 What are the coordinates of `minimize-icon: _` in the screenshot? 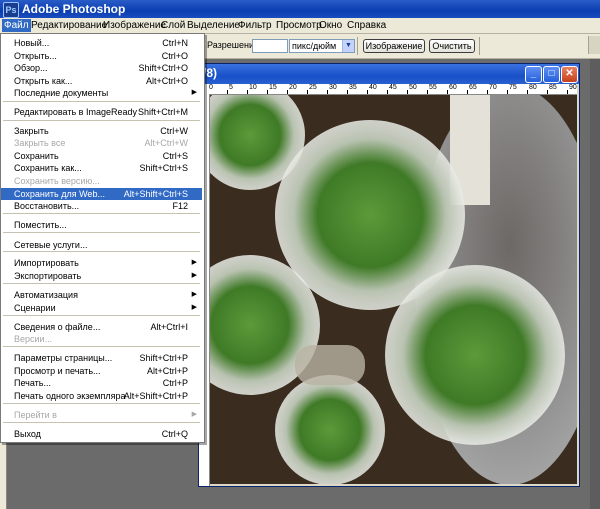 It's located at (533, 74).